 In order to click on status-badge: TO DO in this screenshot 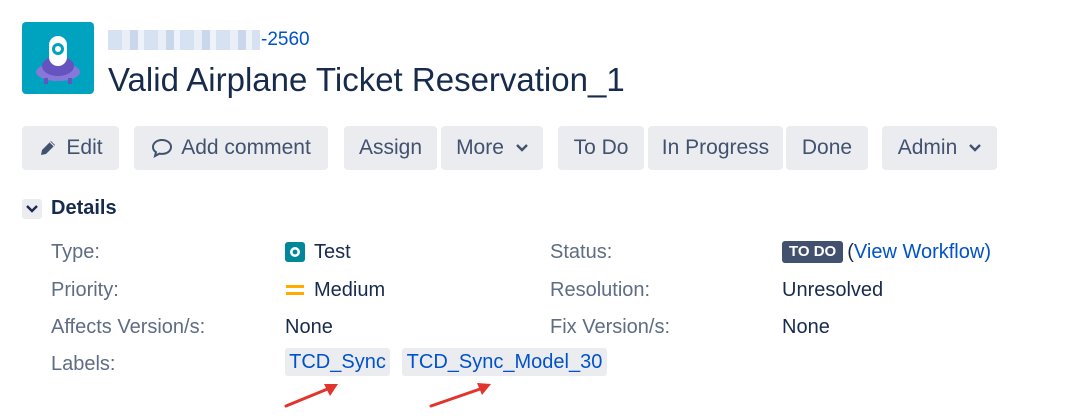, I will do `click(813, 252)`.